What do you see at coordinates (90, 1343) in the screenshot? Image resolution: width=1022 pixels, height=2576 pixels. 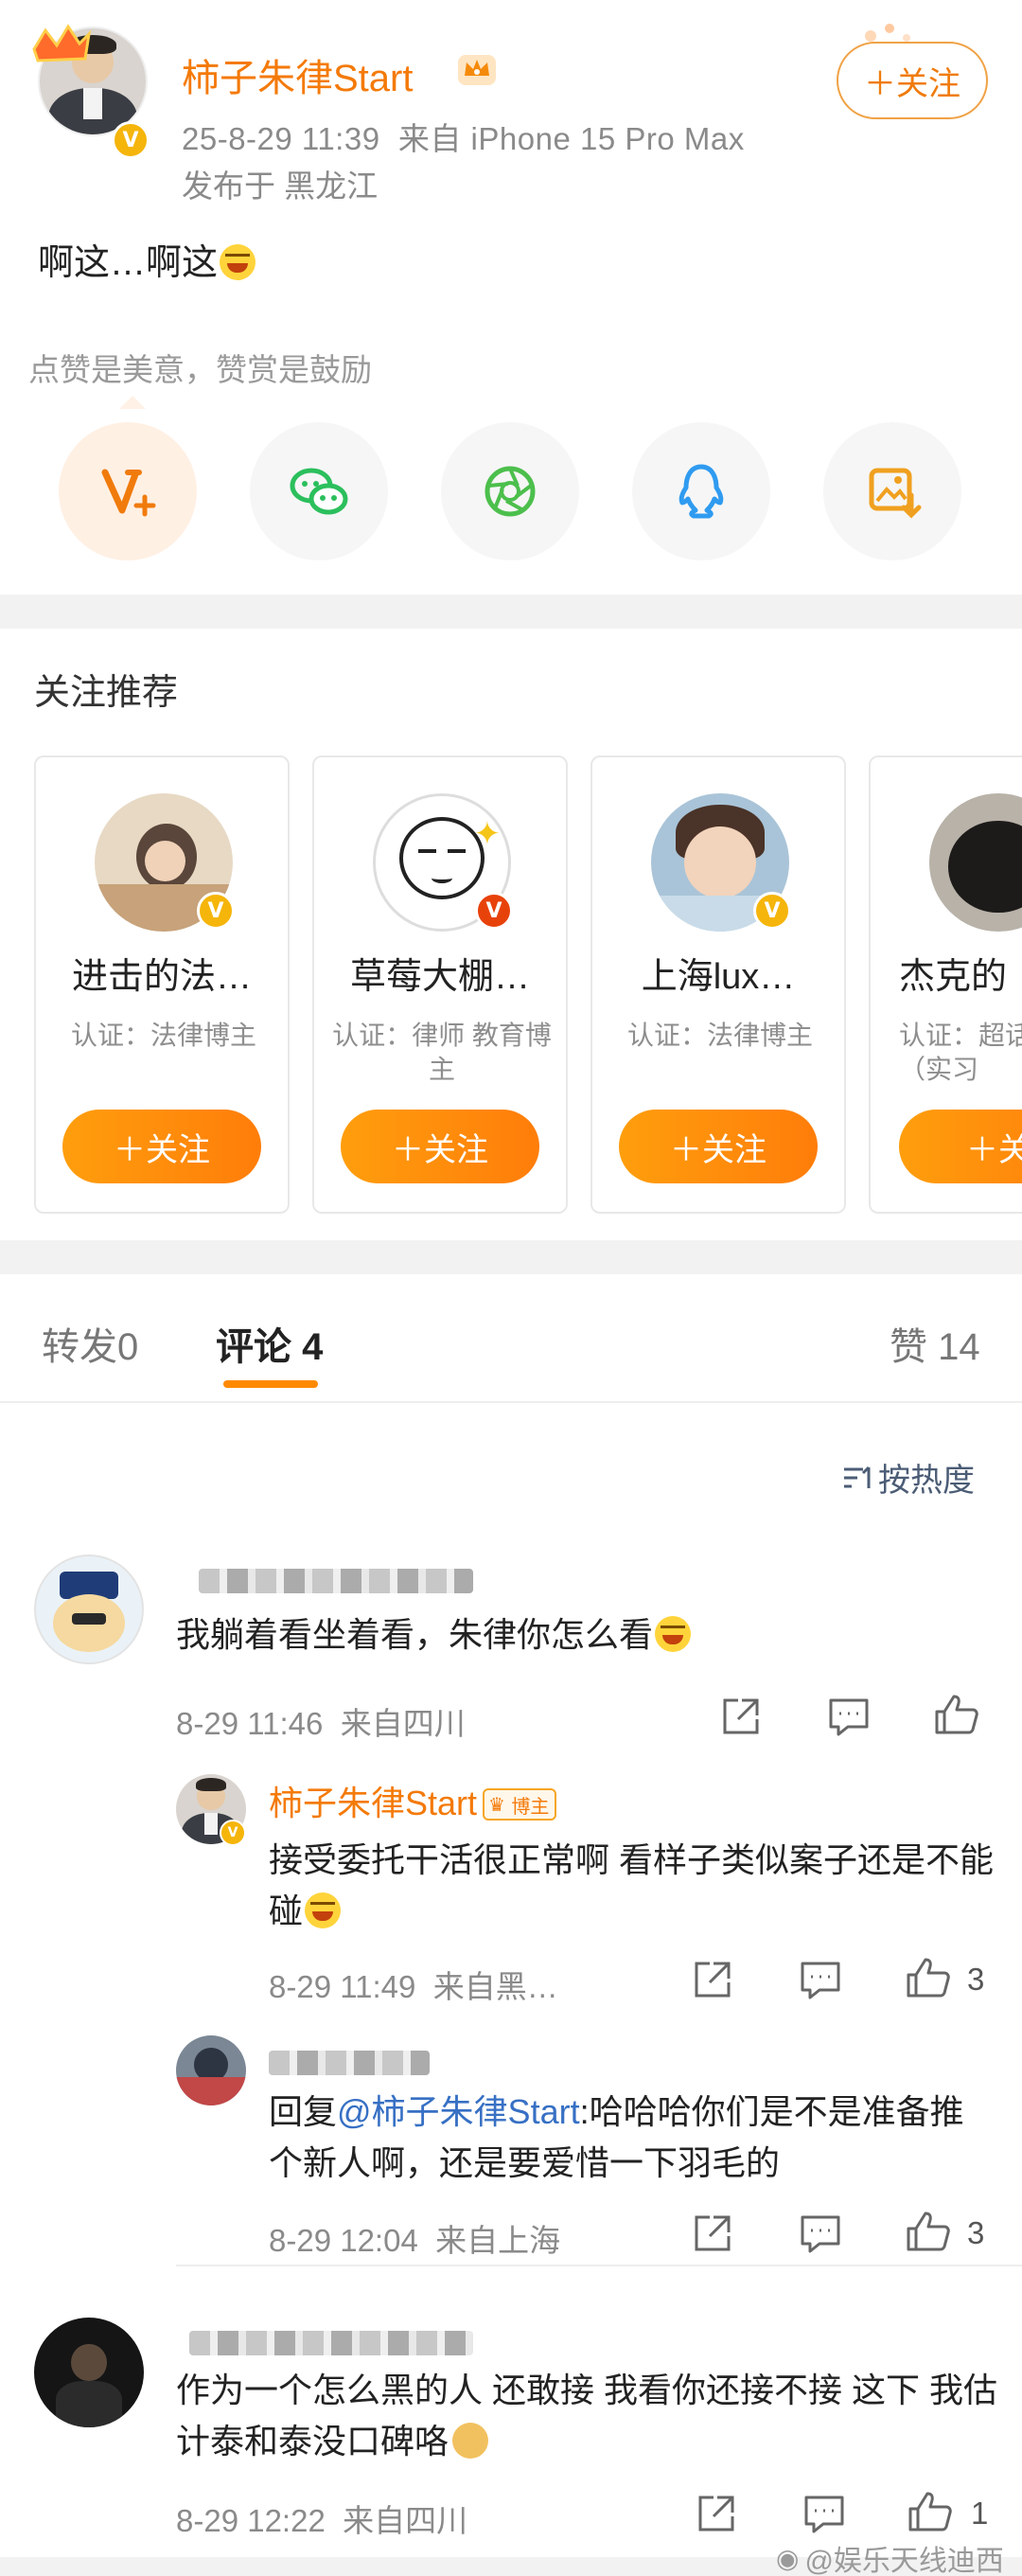 I see `tab-repost: 转发0` at bounding box center [90, 1343].